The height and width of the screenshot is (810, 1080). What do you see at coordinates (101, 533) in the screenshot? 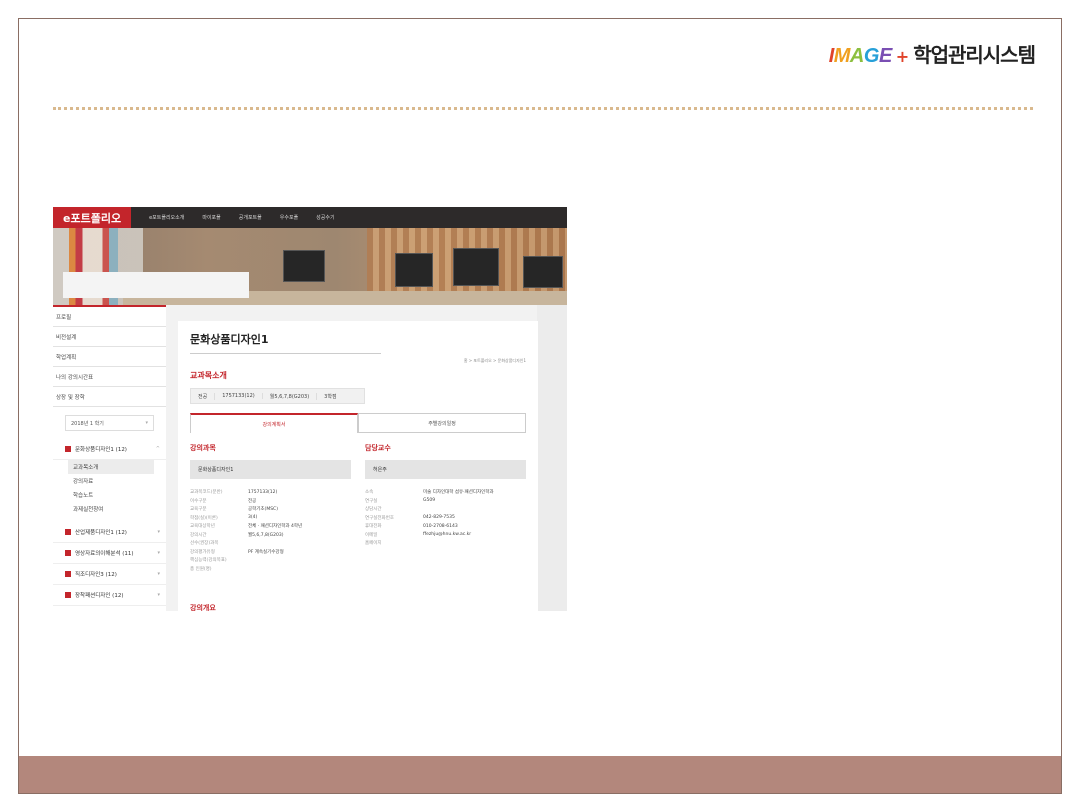
I see `course-name: 산업제품디자인1 (12)` at bounding box center [101, 533].